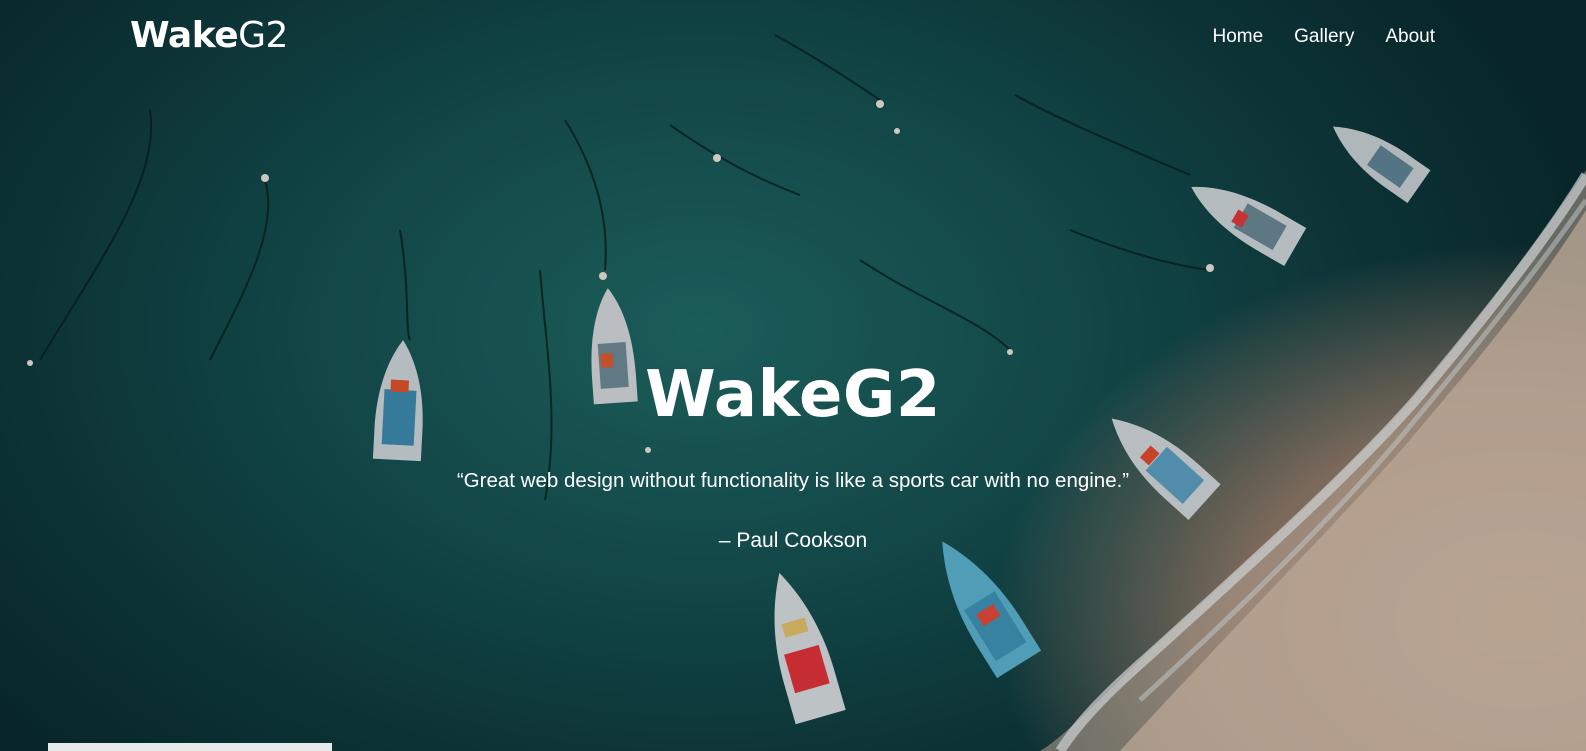  Describe the element at coordinates (1237, 37) in the screenshot. I see `nav-link-home: Home` at that location.